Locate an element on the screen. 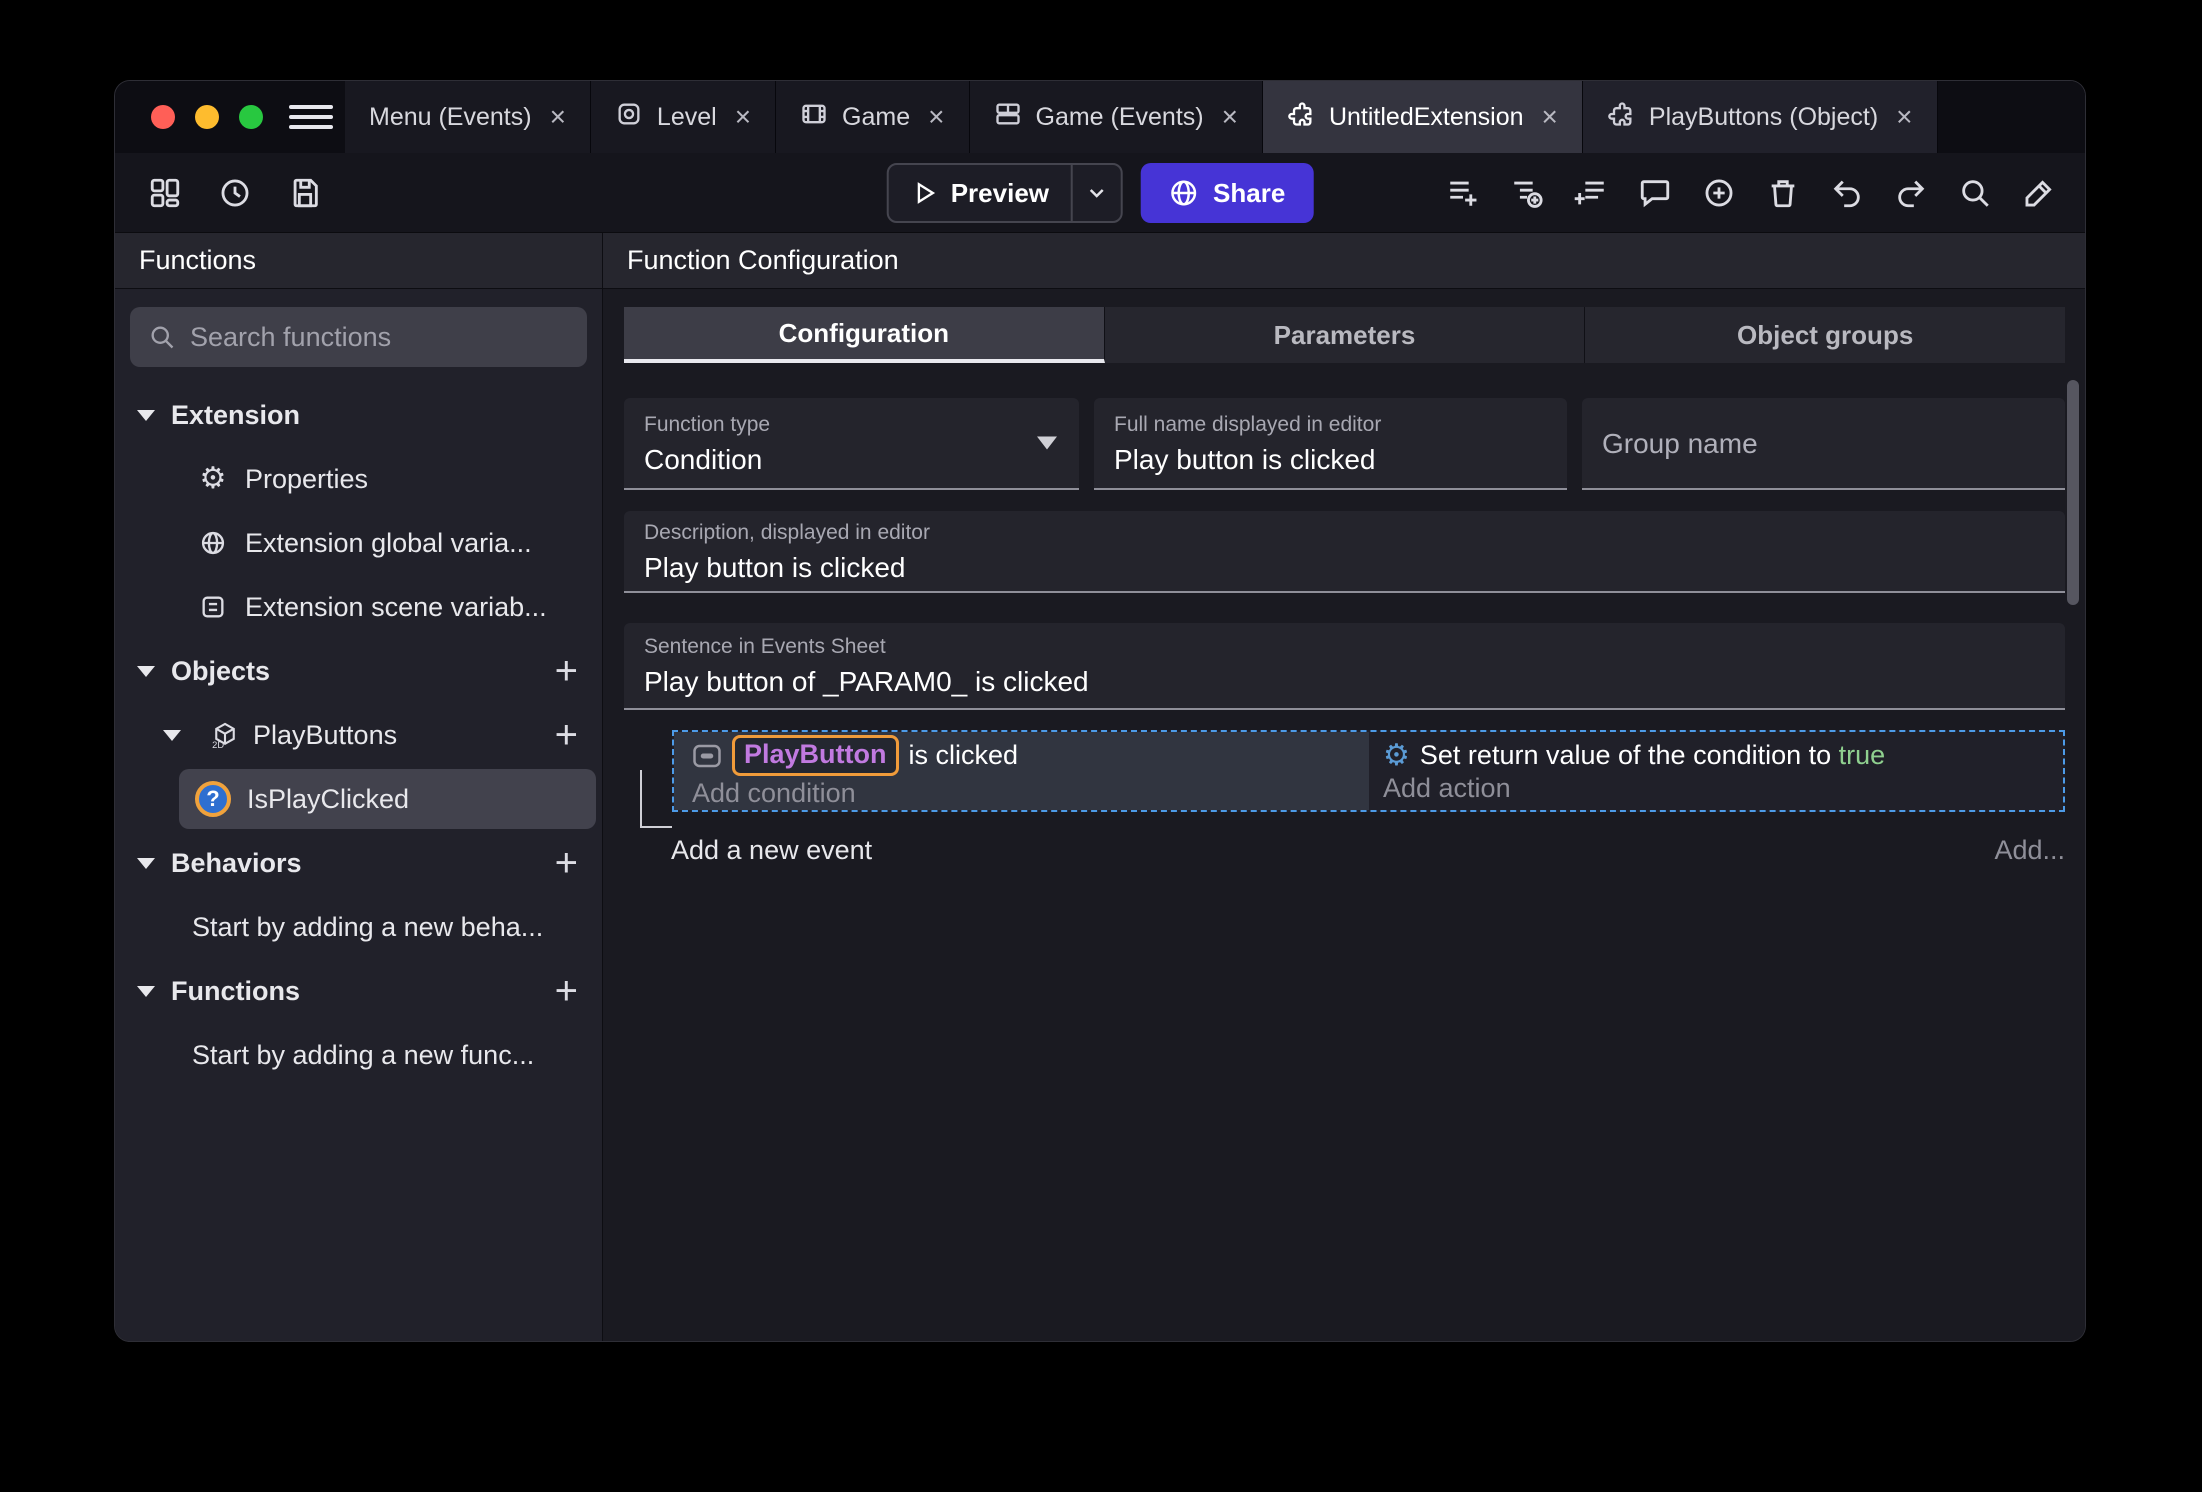 This screenshot has height=1492, width=2202. condition-function-icon: ? is located at coordinates (213, 799).